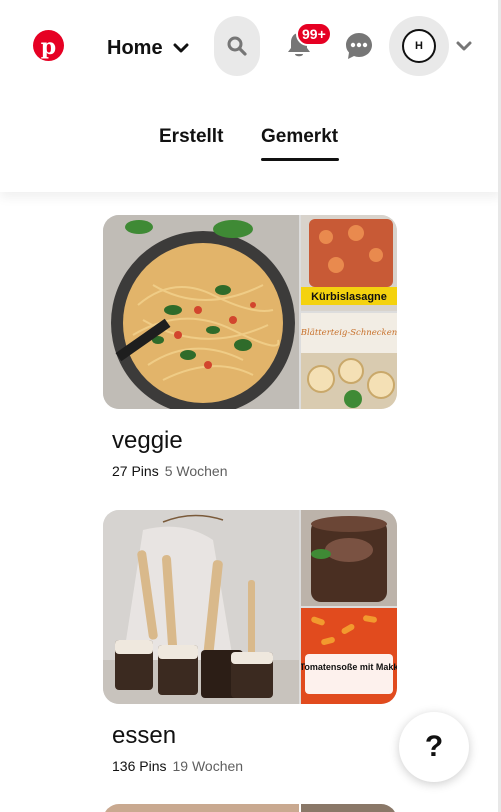 The image size is (501, 812). I want to click on active-tab-underline, so click(300, 159).